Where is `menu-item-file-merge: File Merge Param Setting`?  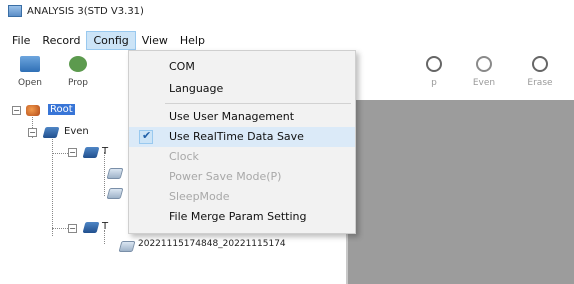 menu-item-file-merge: File Merge Param Setting is located at coordinates (242, 217).